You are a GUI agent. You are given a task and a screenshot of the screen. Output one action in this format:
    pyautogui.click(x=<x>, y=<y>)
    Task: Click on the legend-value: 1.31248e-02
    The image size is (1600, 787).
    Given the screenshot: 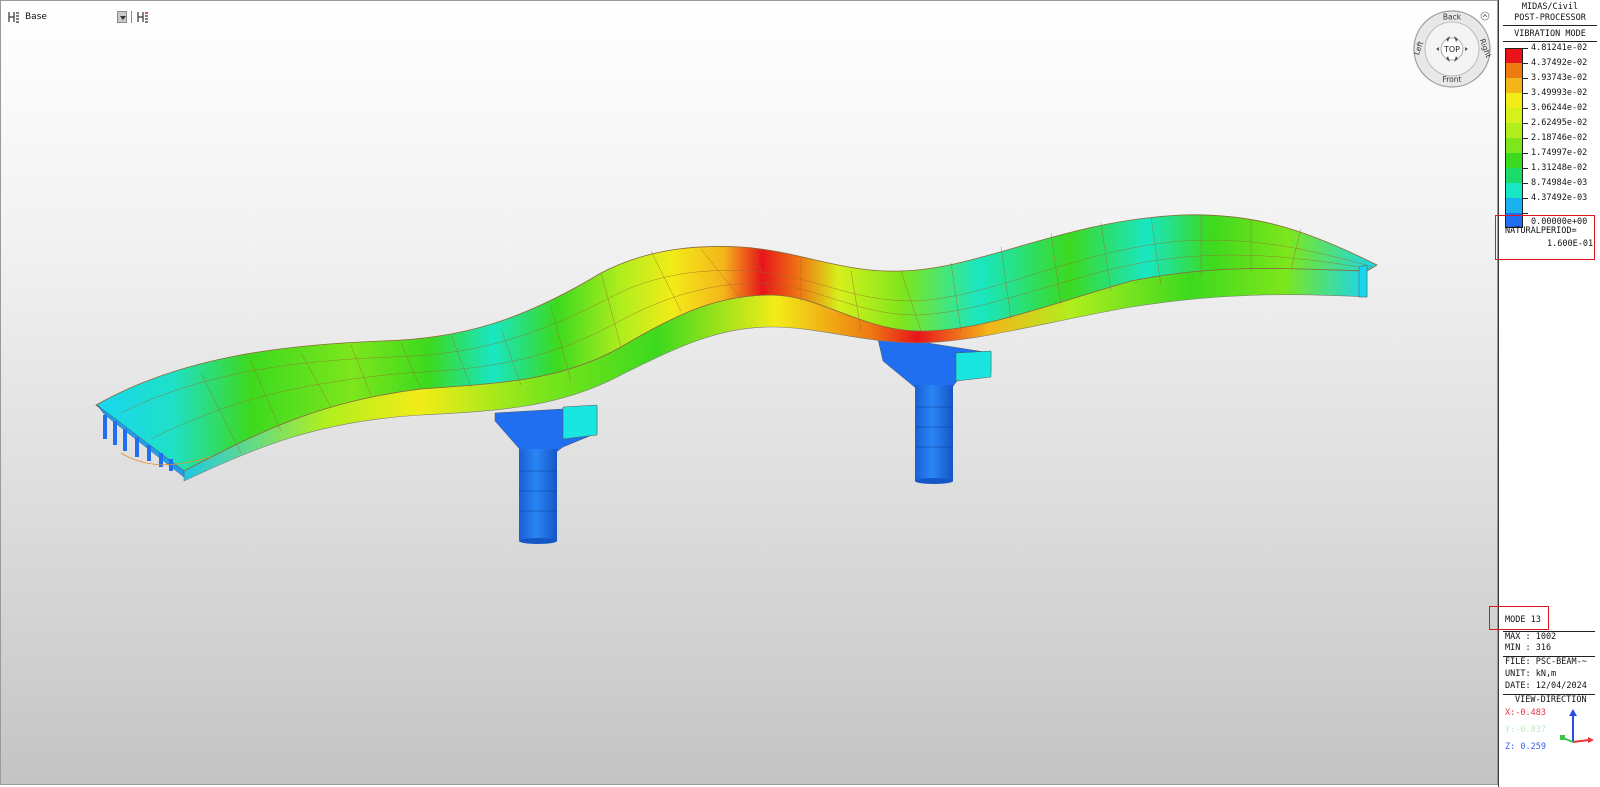 What is the action you would take?
    pyautogui.click(x=1559, y=168)
    